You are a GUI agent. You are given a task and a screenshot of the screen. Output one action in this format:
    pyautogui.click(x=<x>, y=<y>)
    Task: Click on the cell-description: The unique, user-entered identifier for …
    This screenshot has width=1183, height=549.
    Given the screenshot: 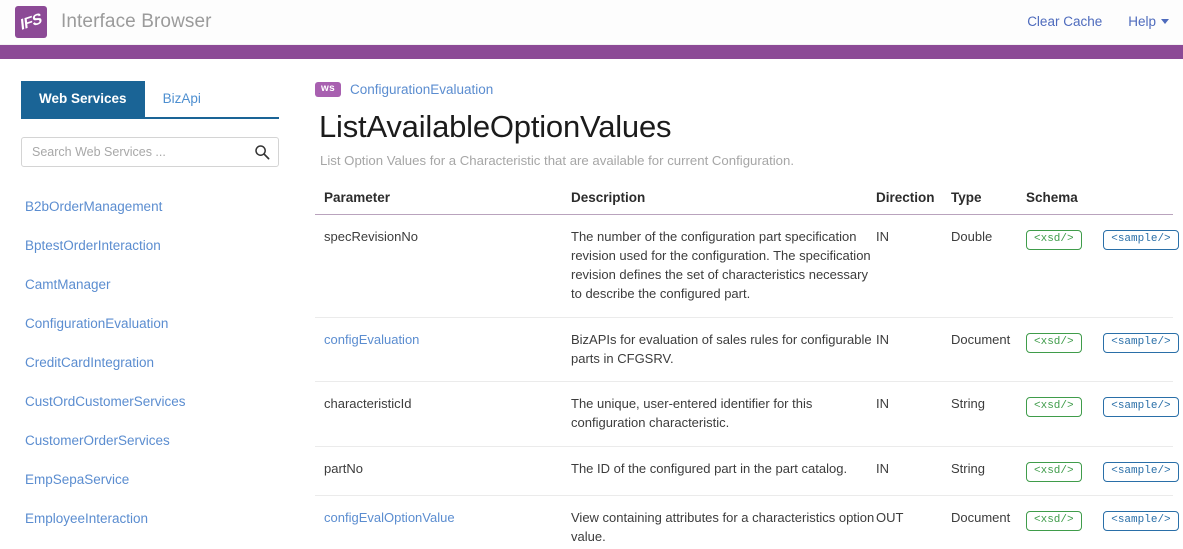 What is the action you would take?
    pyautogui.click(x=723, y=414)
    